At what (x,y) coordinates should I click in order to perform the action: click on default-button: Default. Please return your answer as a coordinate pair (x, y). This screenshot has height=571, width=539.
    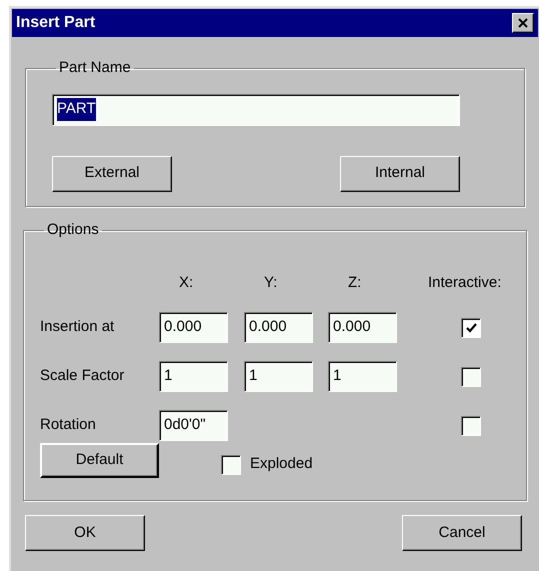
    Looking at the image, I should click on (99, 460).